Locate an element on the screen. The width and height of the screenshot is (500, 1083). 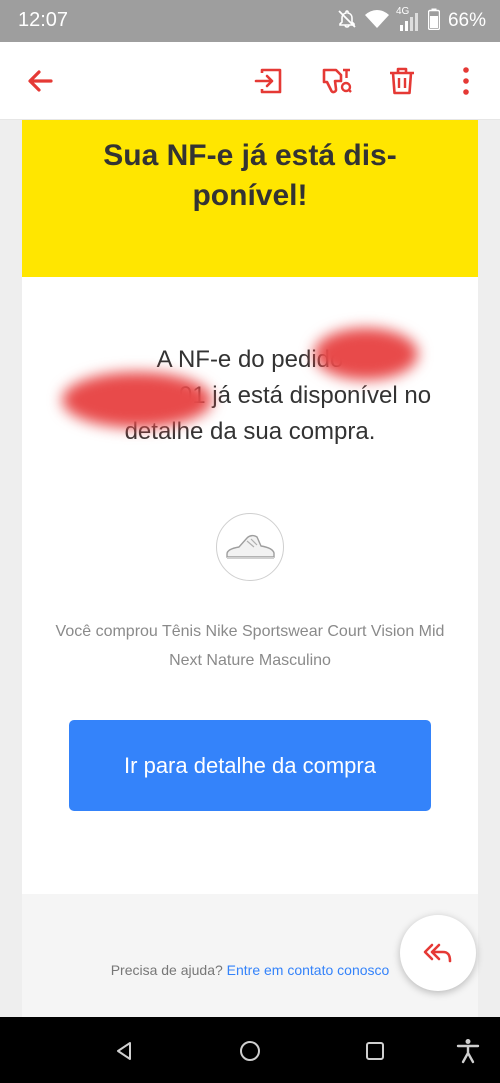
recents-square-icon is located at coordinates (375, 1051).